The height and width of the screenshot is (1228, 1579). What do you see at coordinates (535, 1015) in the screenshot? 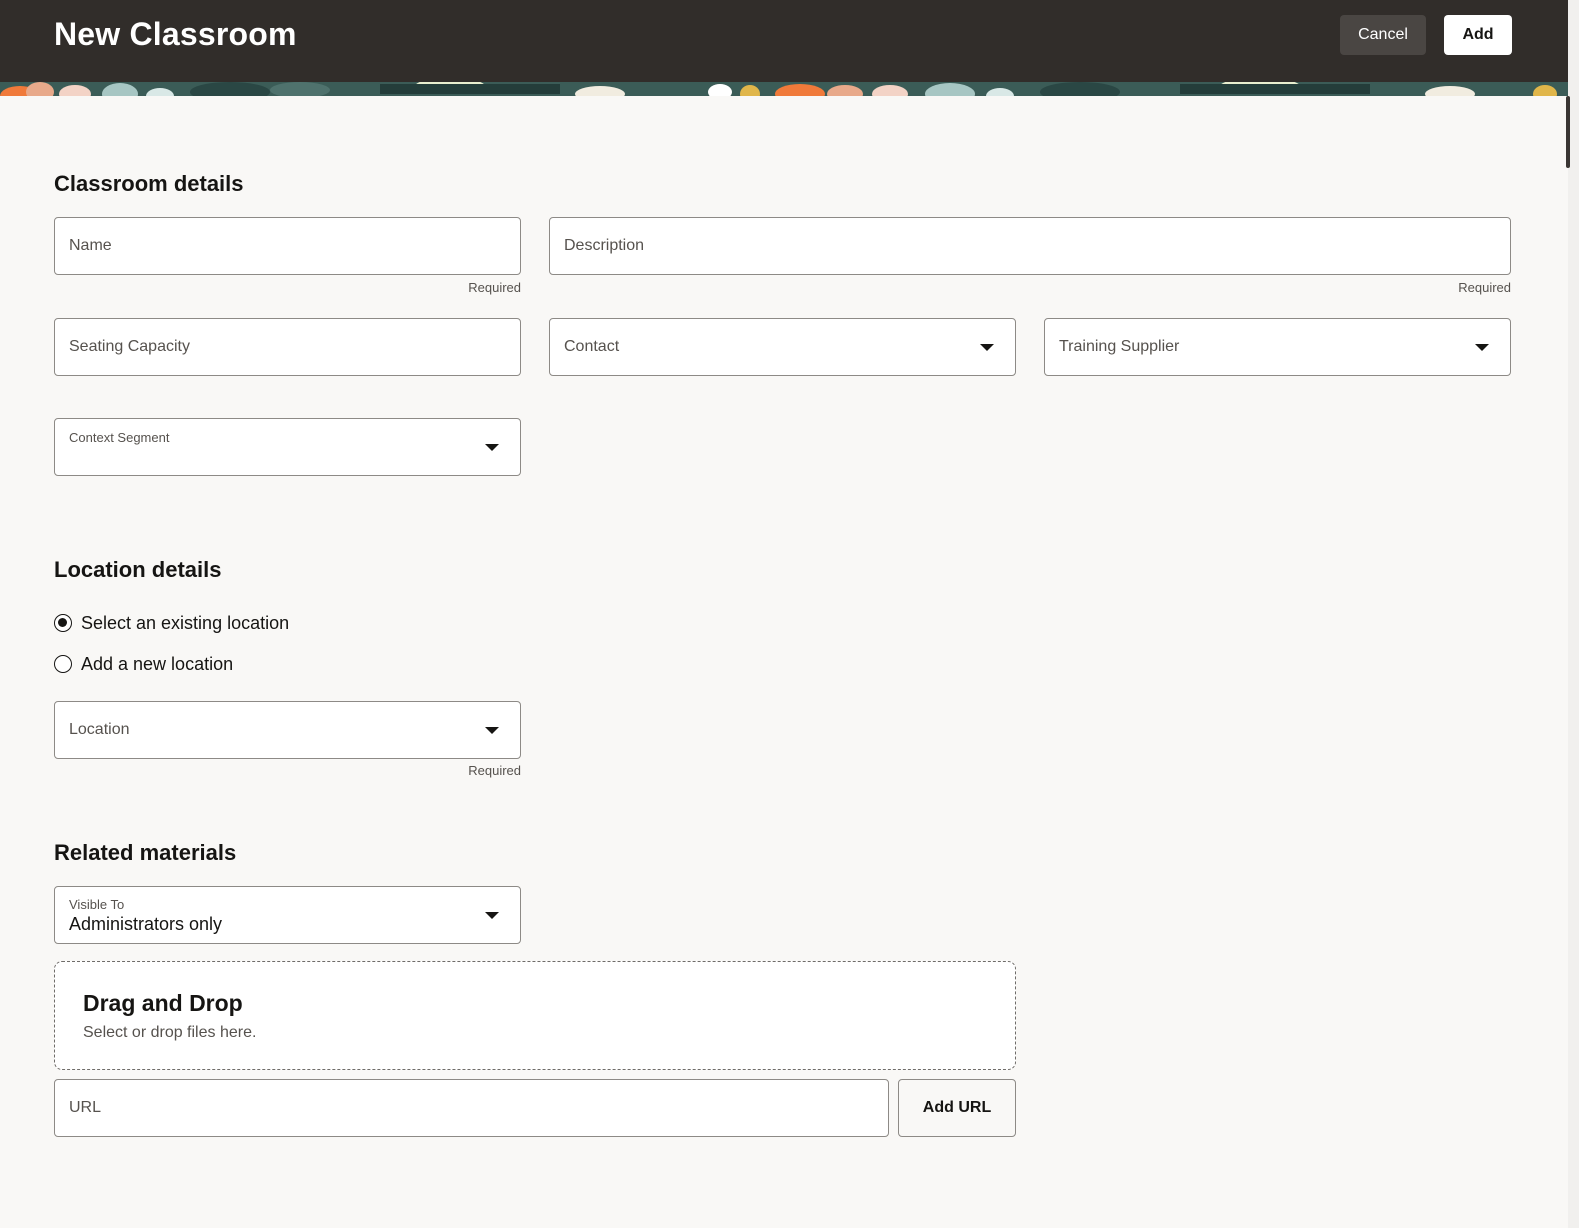
I see `file-dropzone: Drag and Drop Select or drop files here.` at bounding box center [535, 1015].